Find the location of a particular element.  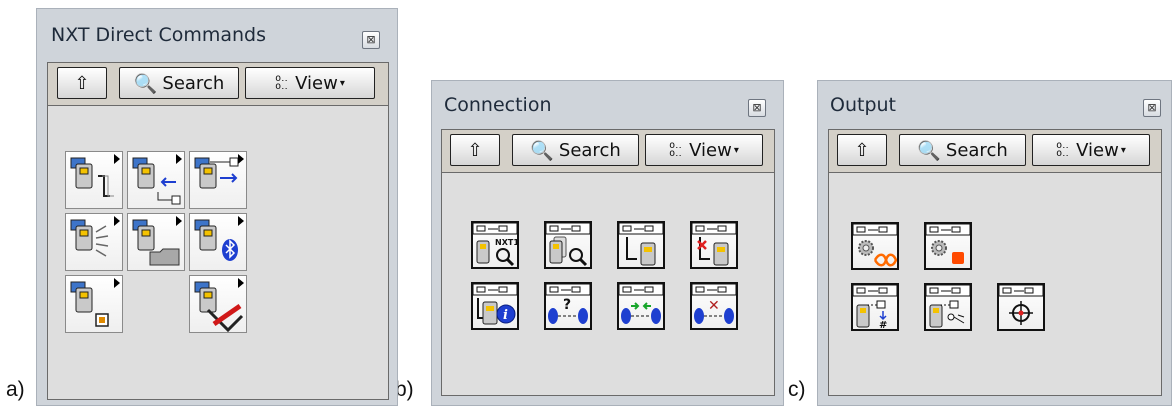

motor-stop-graphic is located at coordinates (948, 244).